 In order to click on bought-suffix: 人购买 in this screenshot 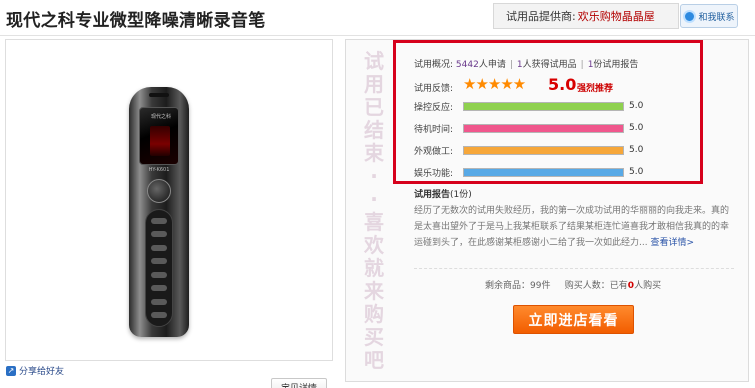, I will do `click(648, 286)`.